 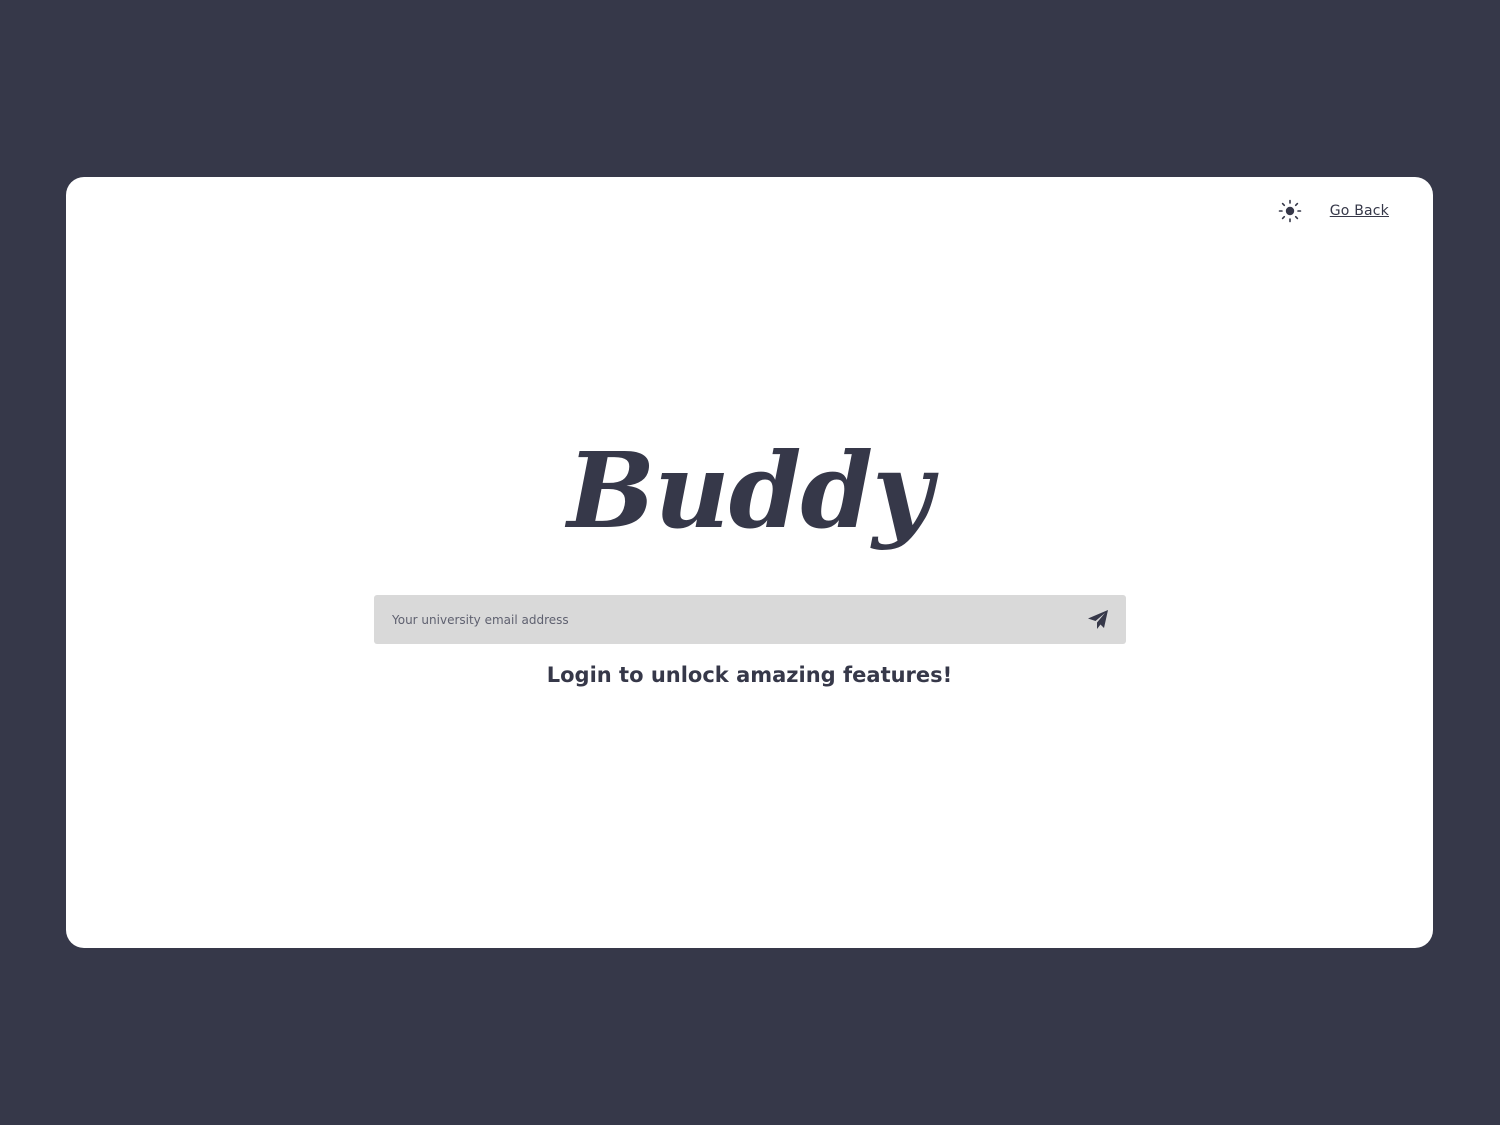 I want to click on top-right-controls: Go Back, so click(x=1333, y=211).